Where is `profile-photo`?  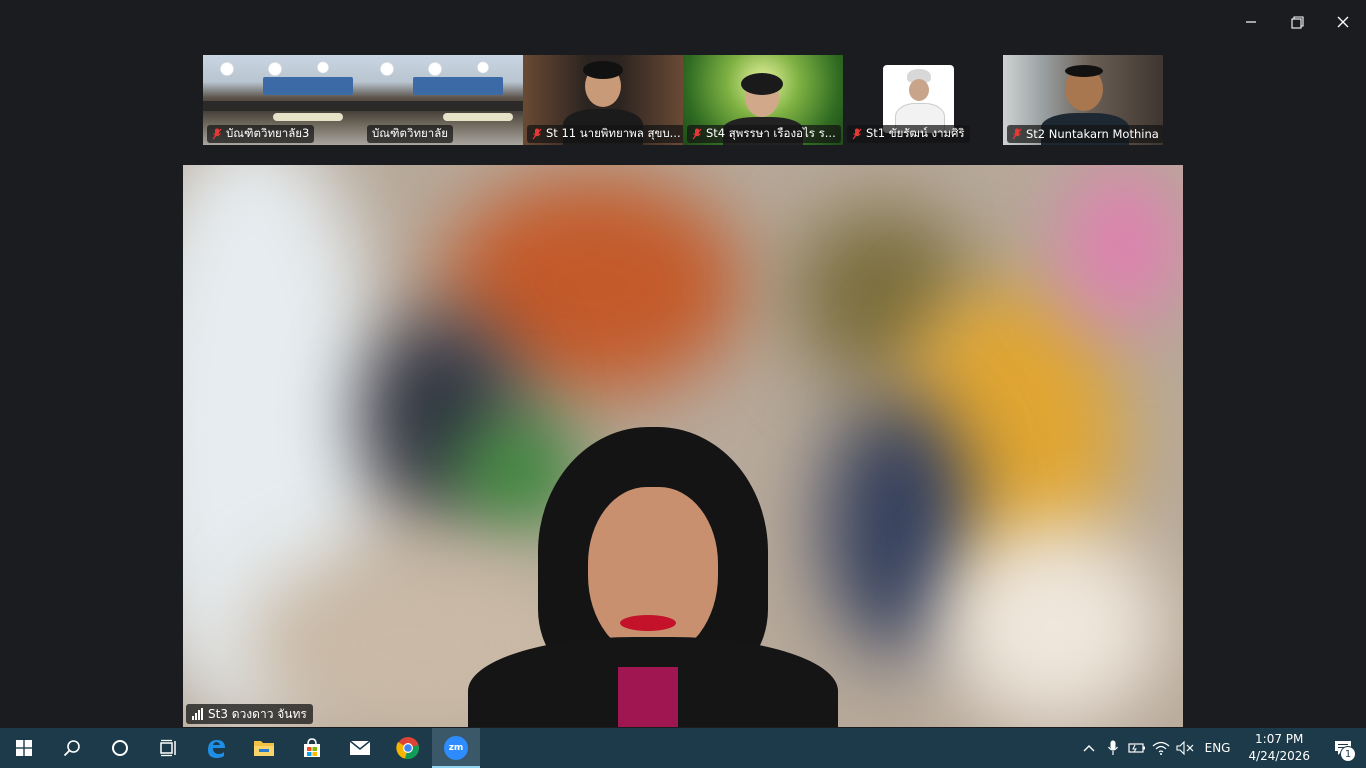 profile-photo is located at coordinates (918, 99).